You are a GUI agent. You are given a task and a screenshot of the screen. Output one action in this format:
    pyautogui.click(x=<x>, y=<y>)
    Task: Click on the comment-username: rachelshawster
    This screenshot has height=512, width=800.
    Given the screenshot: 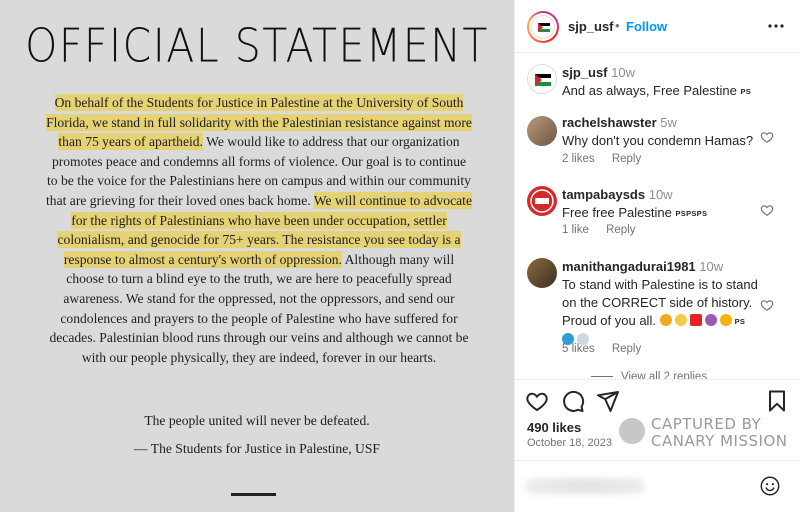 What is the action you would take?
    pyautogui.click(x=609, y=122)
    